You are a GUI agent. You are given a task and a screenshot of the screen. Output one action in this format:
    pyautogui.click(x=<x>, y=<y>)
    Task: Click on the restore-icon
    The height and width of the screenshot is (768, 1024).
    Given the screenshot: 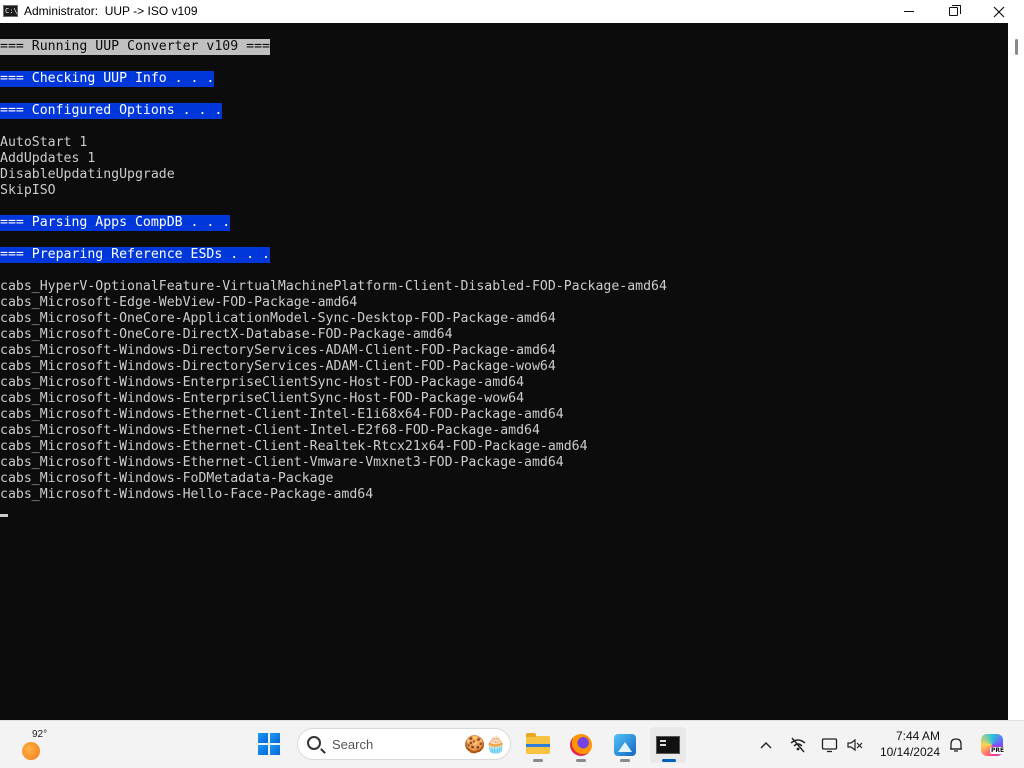 What is the action you would take?
    pyautogui.click(x=954, y=10)
    